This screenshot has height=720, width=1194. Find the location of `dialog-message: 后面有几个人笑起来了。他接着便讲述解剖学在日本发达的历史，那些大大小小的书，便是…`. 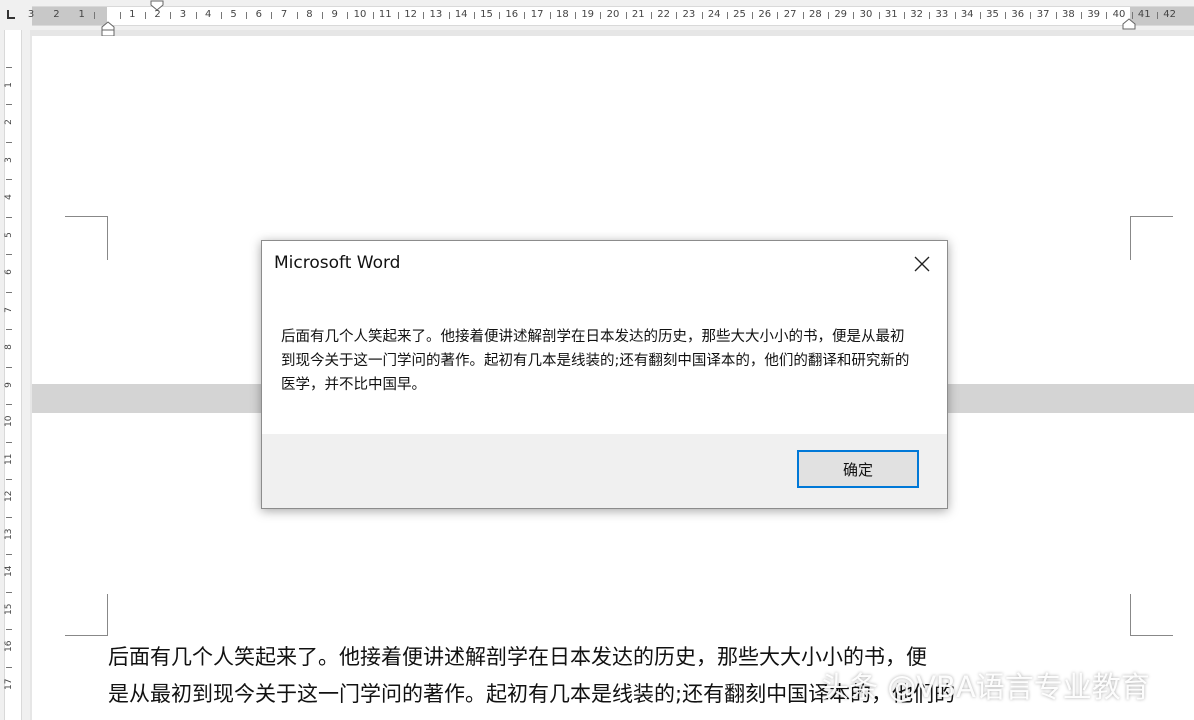

dialog-message: 后面有几个人笑起来了。他接着便讲述解剖学在日本发达的历史，那些大大小小的书，便是… is located at coordinates (595, 361).